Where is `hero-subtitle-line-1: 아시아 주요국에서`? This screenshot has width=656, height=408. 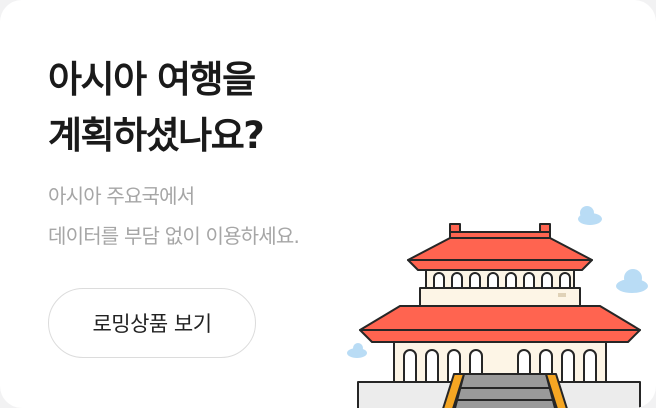 hero-subtitle-line-1: 아시아 주요국에서 is located at coordinates (121, 196).